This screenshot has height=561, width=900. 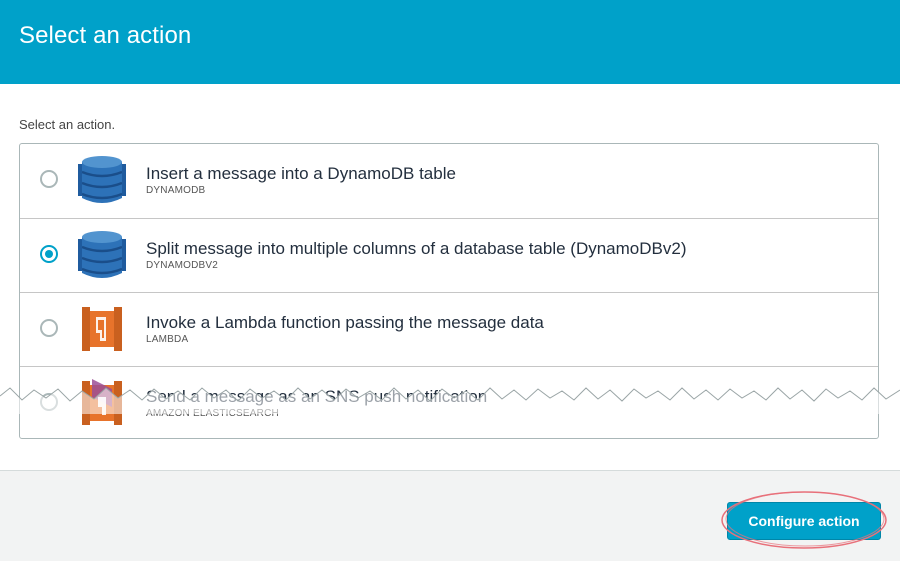 What do you see at coordinates (182, 265) in the screenshot?
I see `action-service-label: DYNAMODBV2` at bounding box center [182, 265].